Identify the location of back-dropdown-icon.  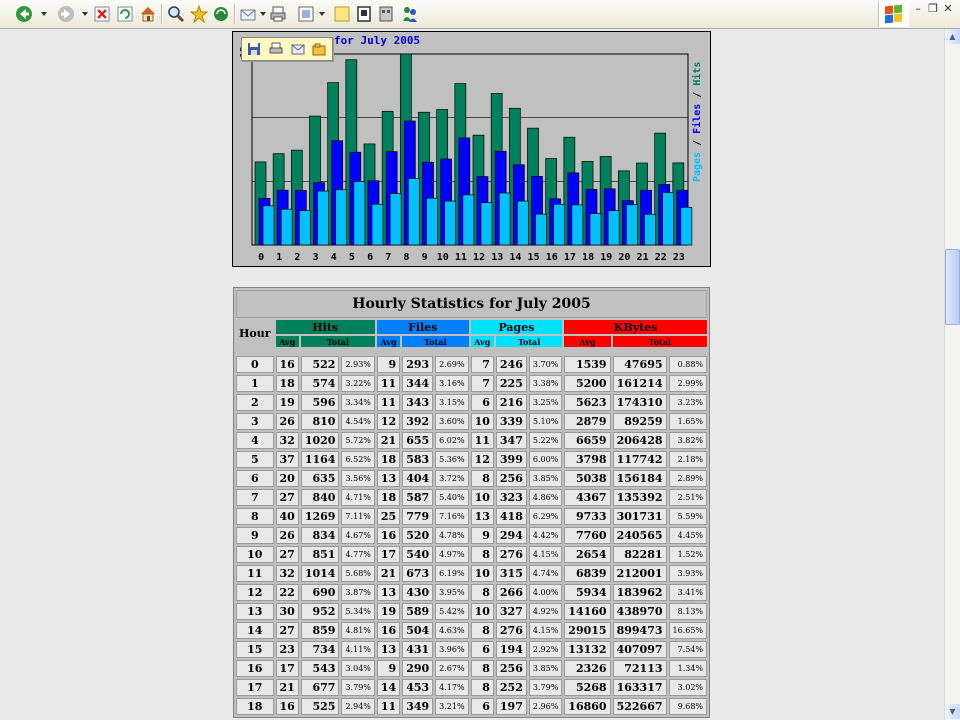
(44, 14).